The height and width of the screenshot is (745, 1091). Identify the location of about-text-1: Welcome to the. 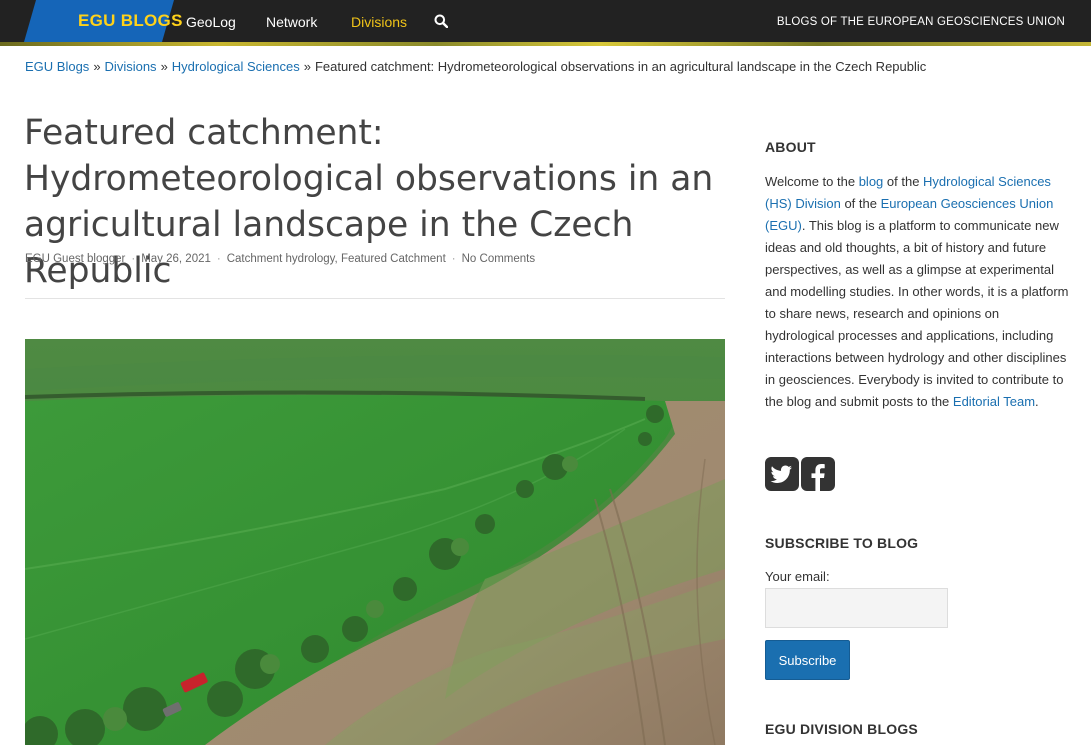
(812, 181).